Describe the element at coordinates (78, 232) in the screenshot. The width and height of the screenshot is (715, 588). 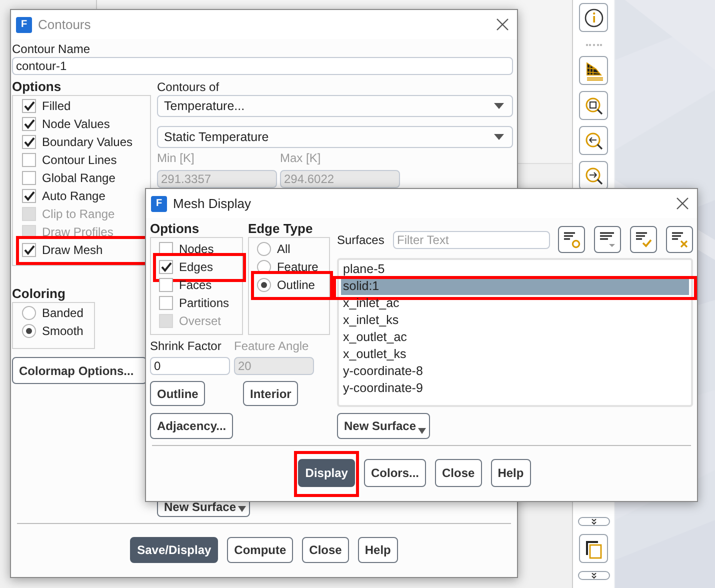
I see `checkbox-label: Draw Profiles` at that location.